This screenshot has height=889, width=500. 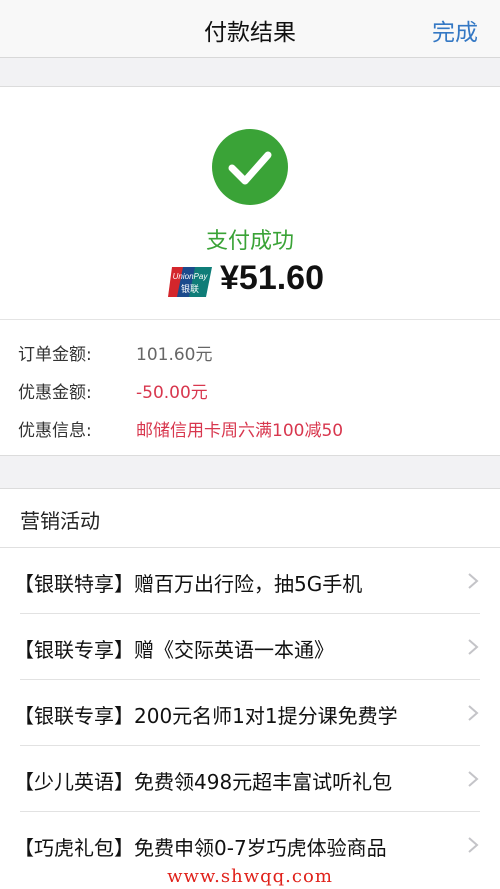 I want to click on unionpay-logo-icon: UnionPay 银联, so click(x=190, y=282).